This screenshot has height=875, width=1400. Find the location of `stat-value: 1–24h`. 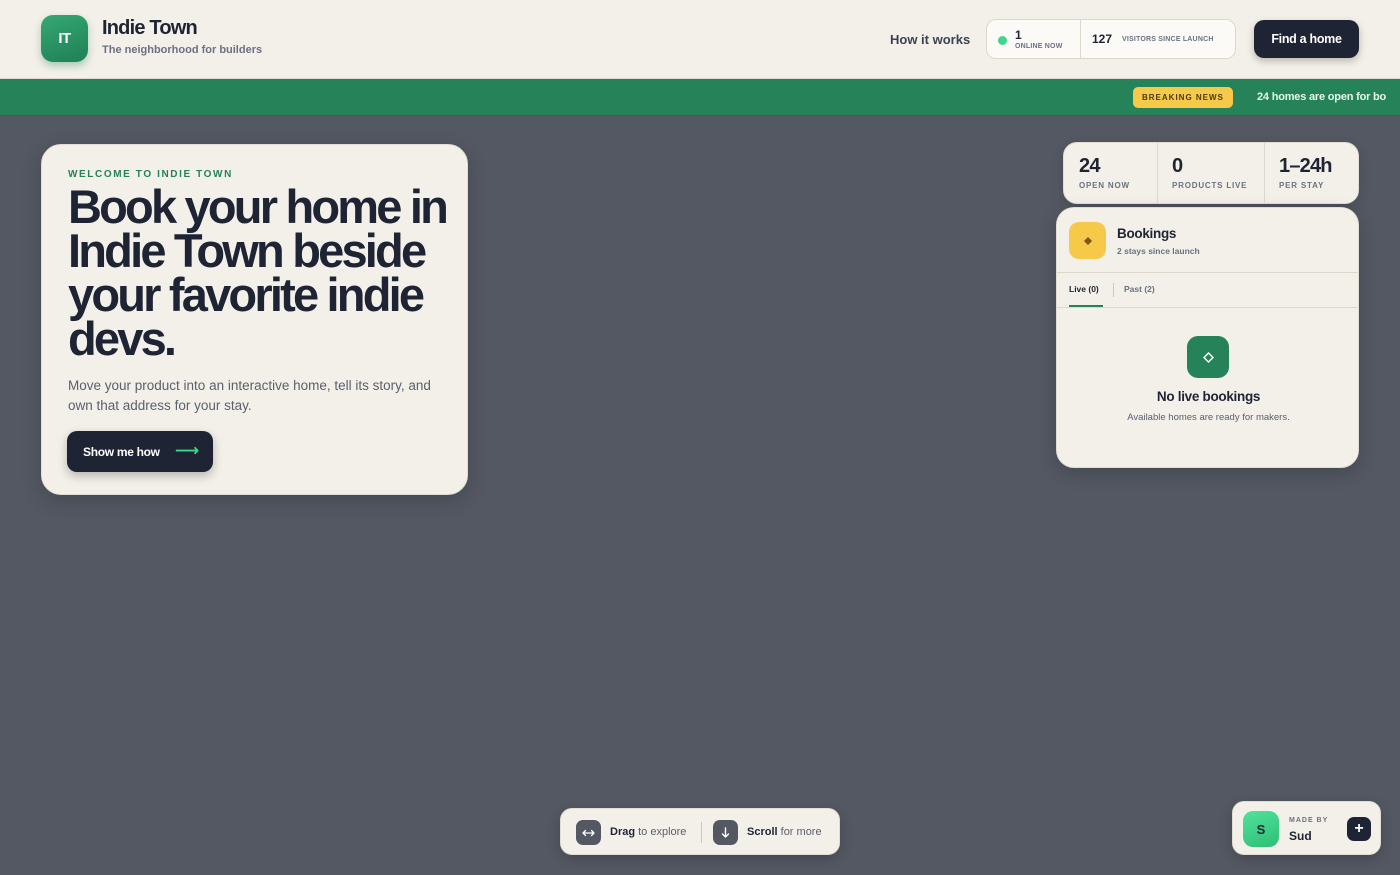

stat-value: 1–24h is located at coordinates (1306, 166).